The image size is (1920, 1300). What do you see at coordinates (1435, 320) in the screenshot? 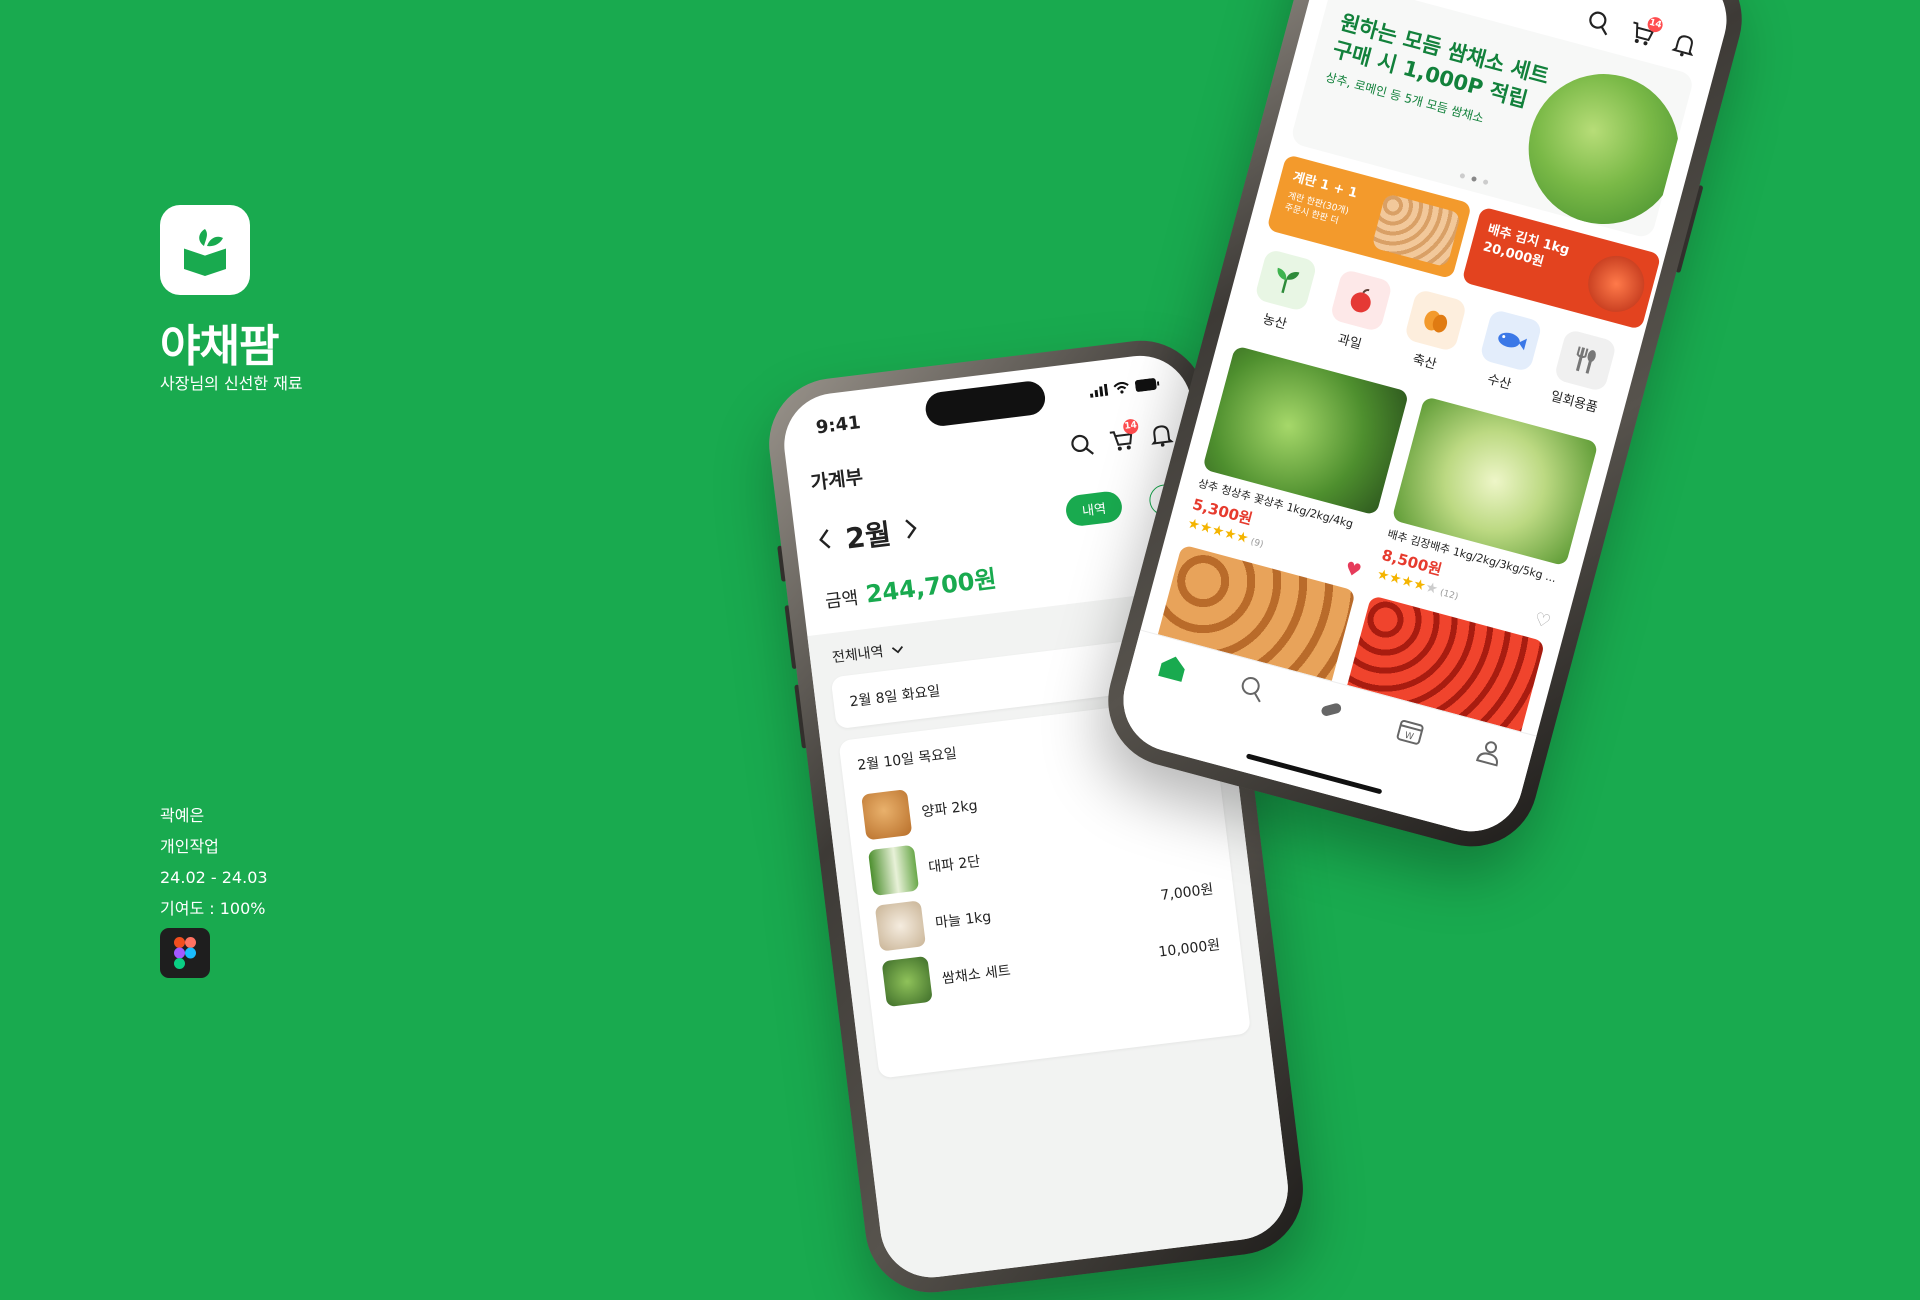
I see `egg-icon` at bounding box center [1435, 320].